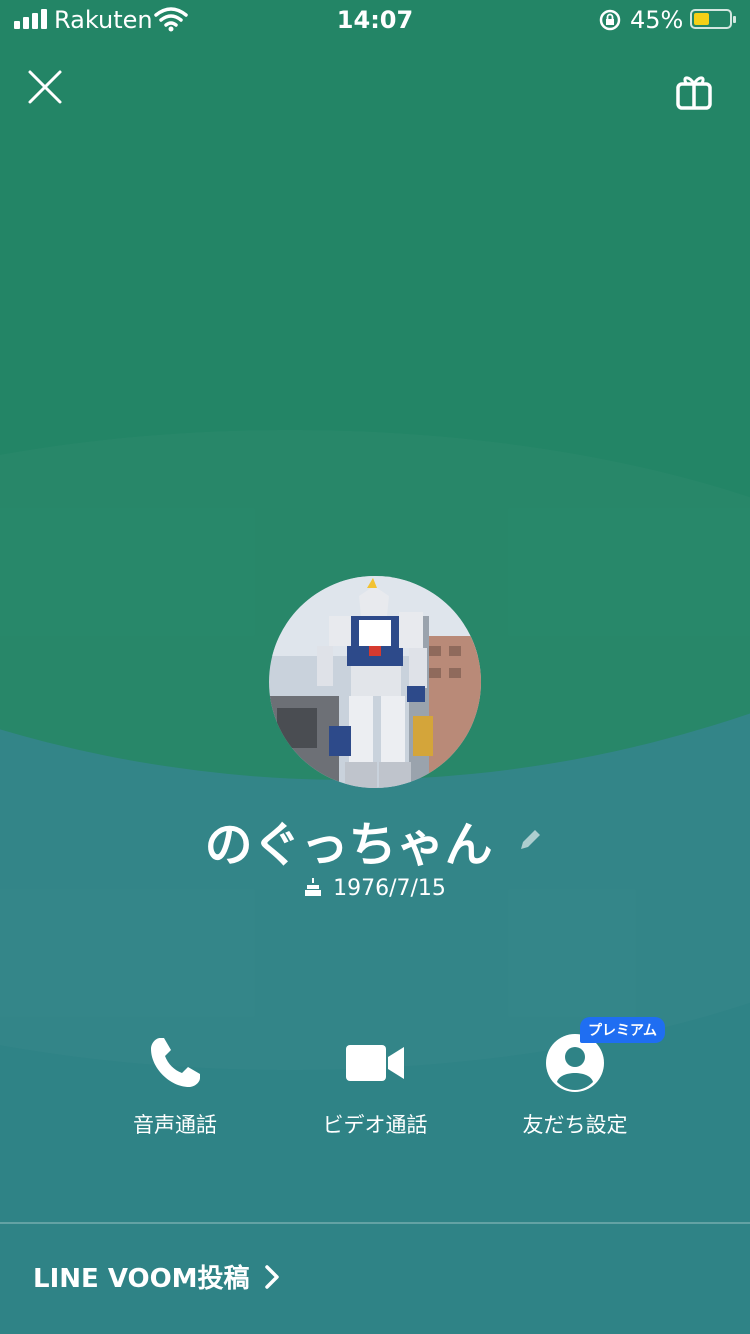 The width and height of the screenshot is (750, 1334). Describe the element at coordinates (623, 1030) in the screenshot. I see `premium-badge: プレミアム` at that location.